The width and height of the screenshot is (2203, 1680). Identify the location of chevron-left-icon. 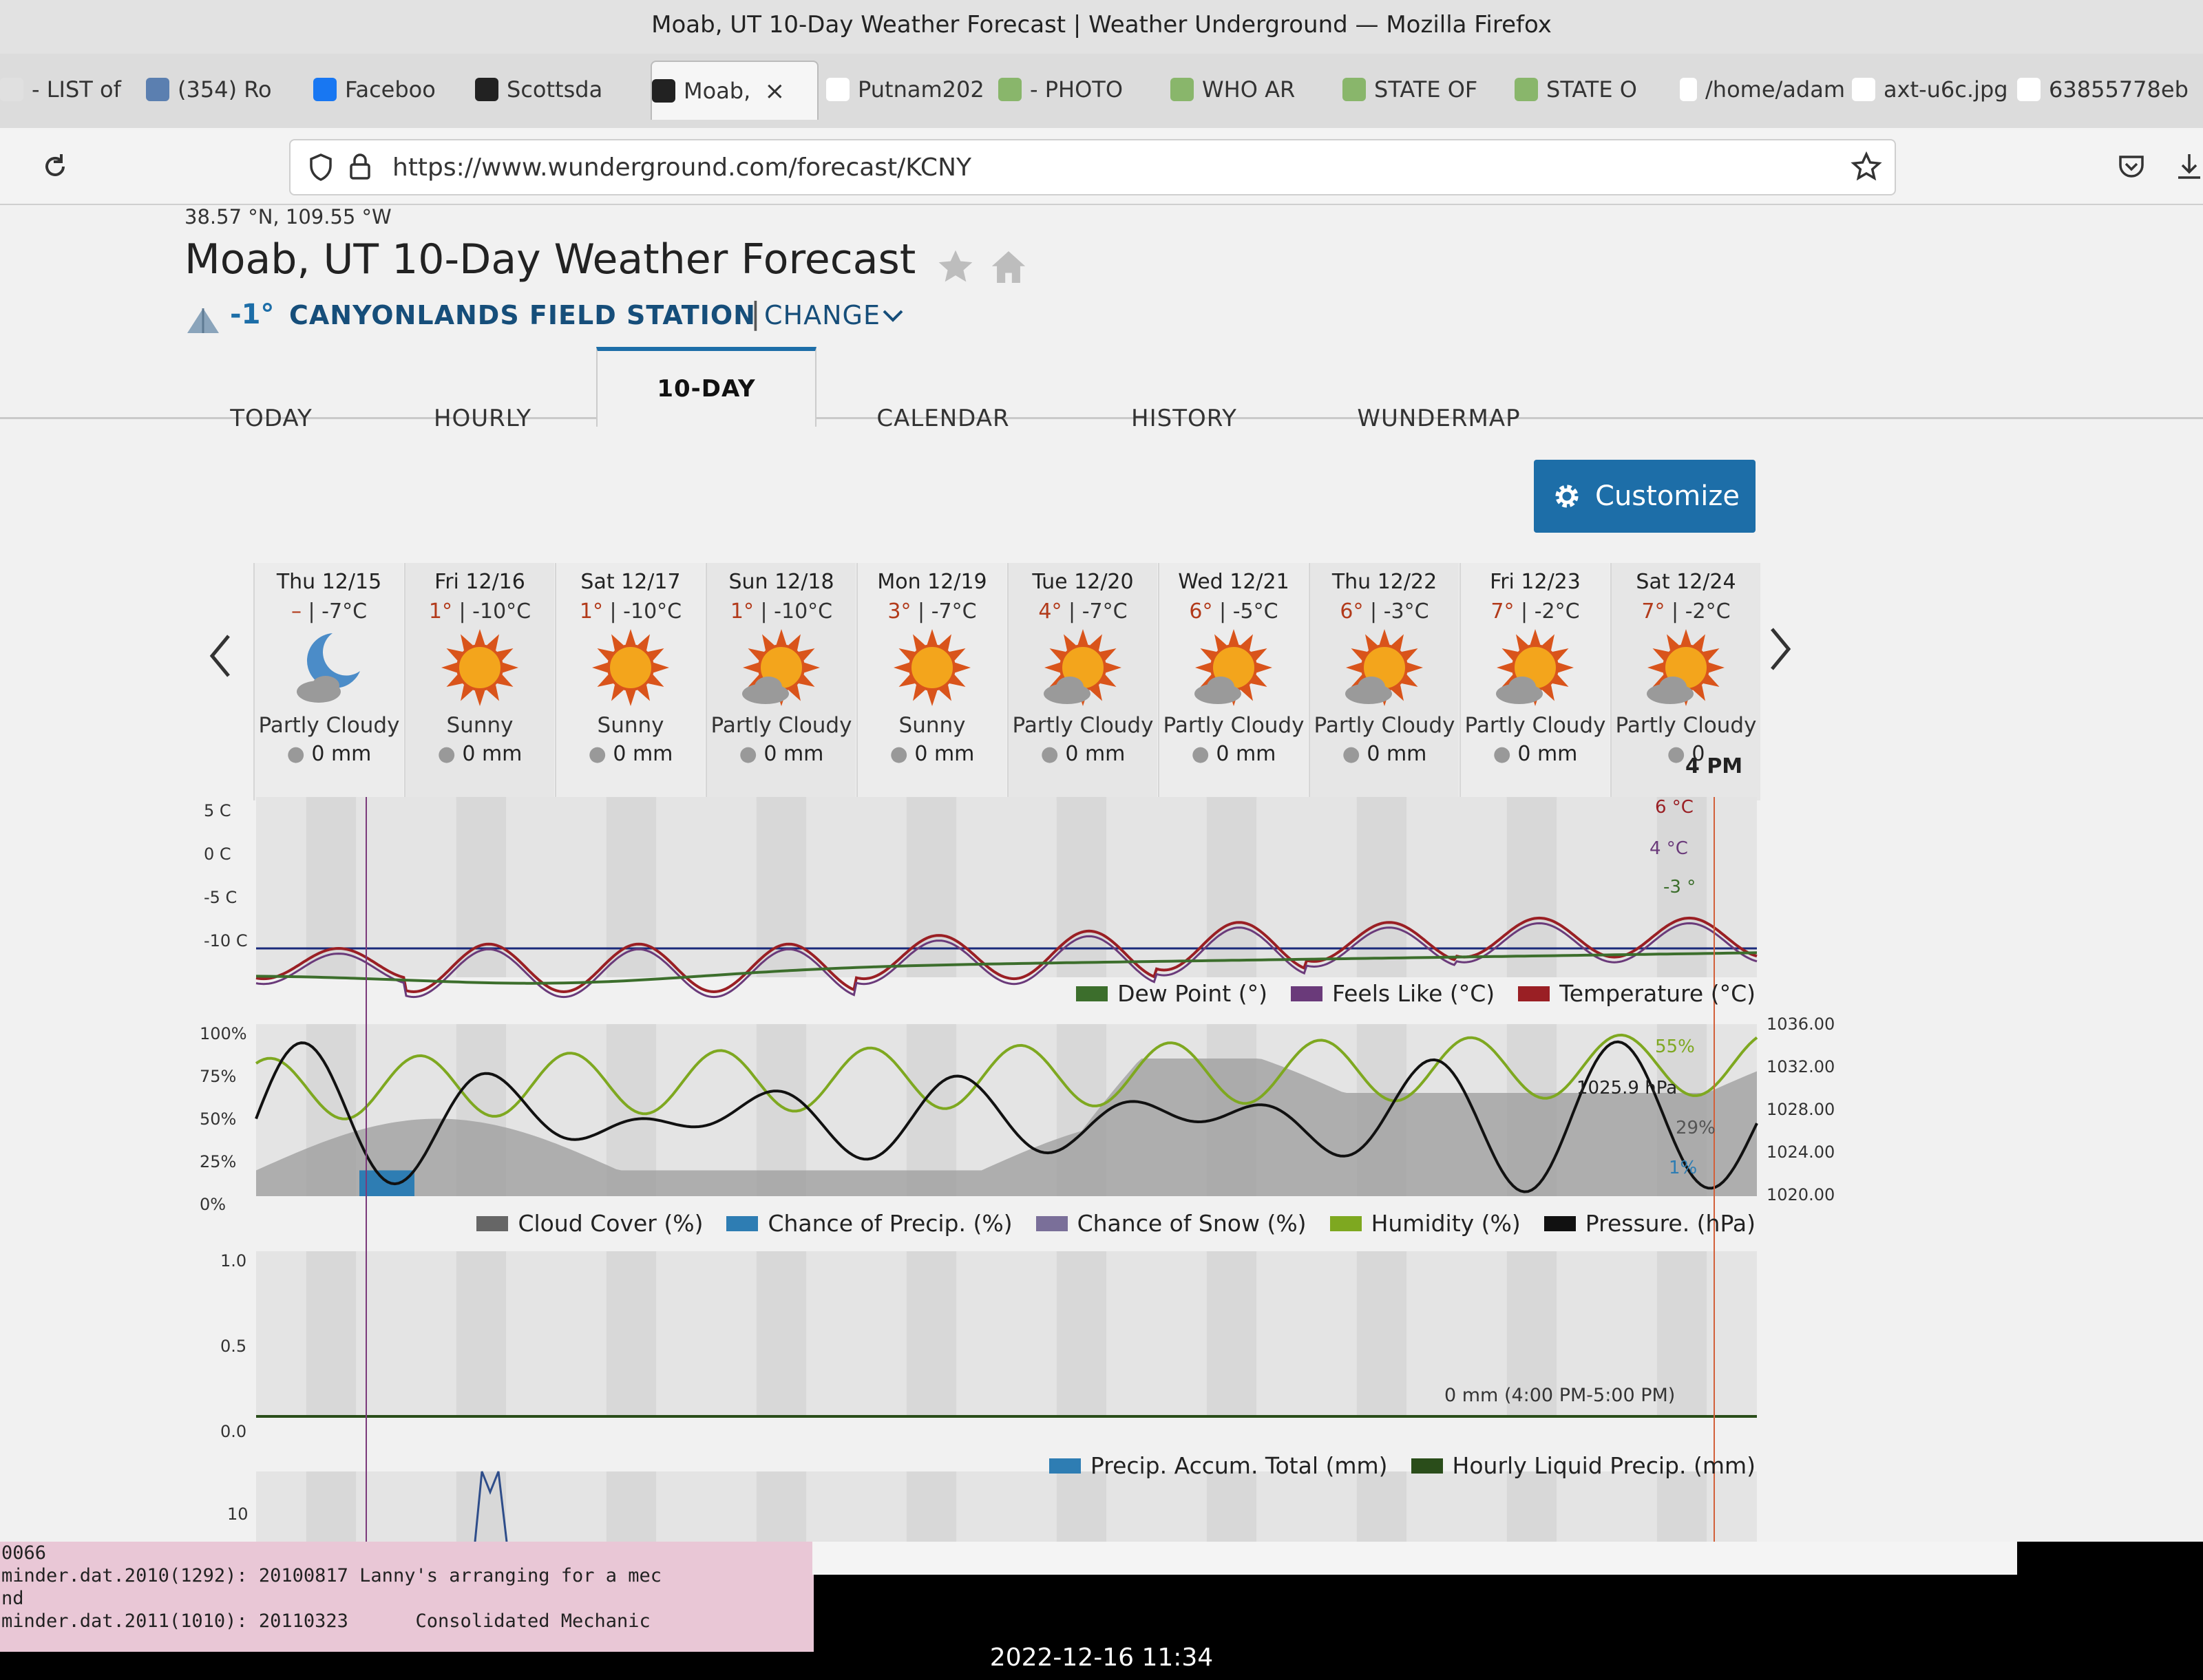
(221, 656).